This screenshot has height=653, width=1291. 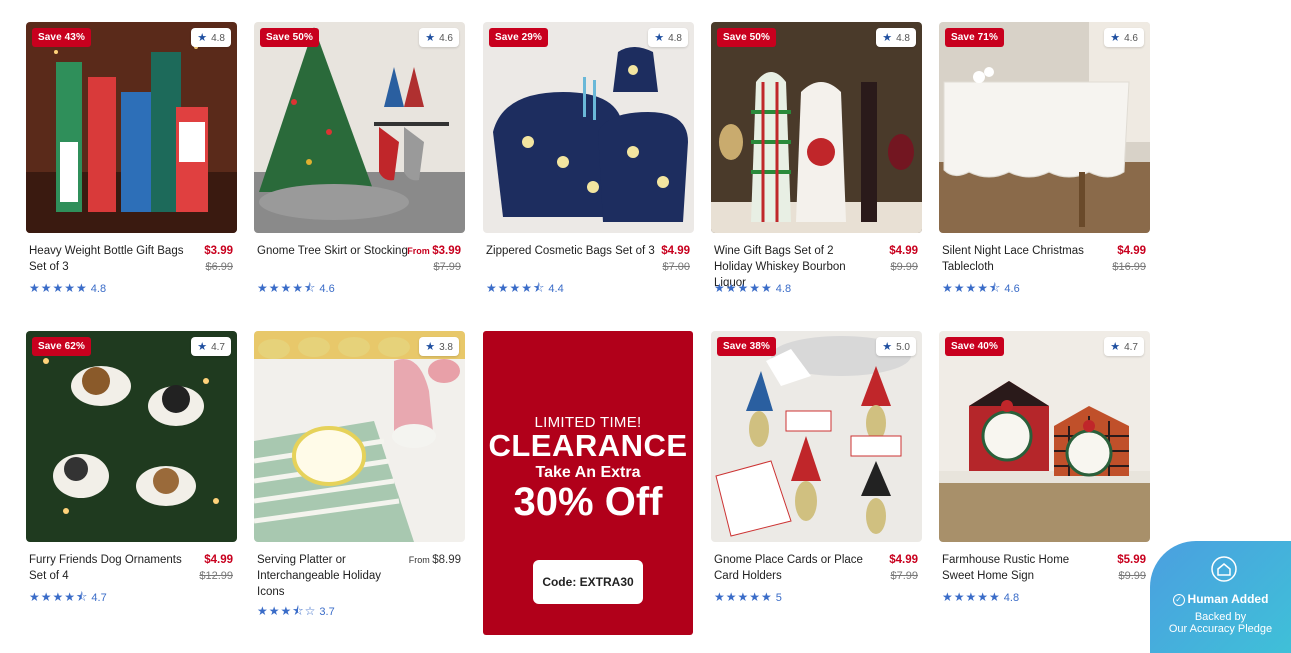 What do you see at coordinates (61, 37) in the screenshot?
I see `save-badge: Save 43%` at bounding box center [61, 37].